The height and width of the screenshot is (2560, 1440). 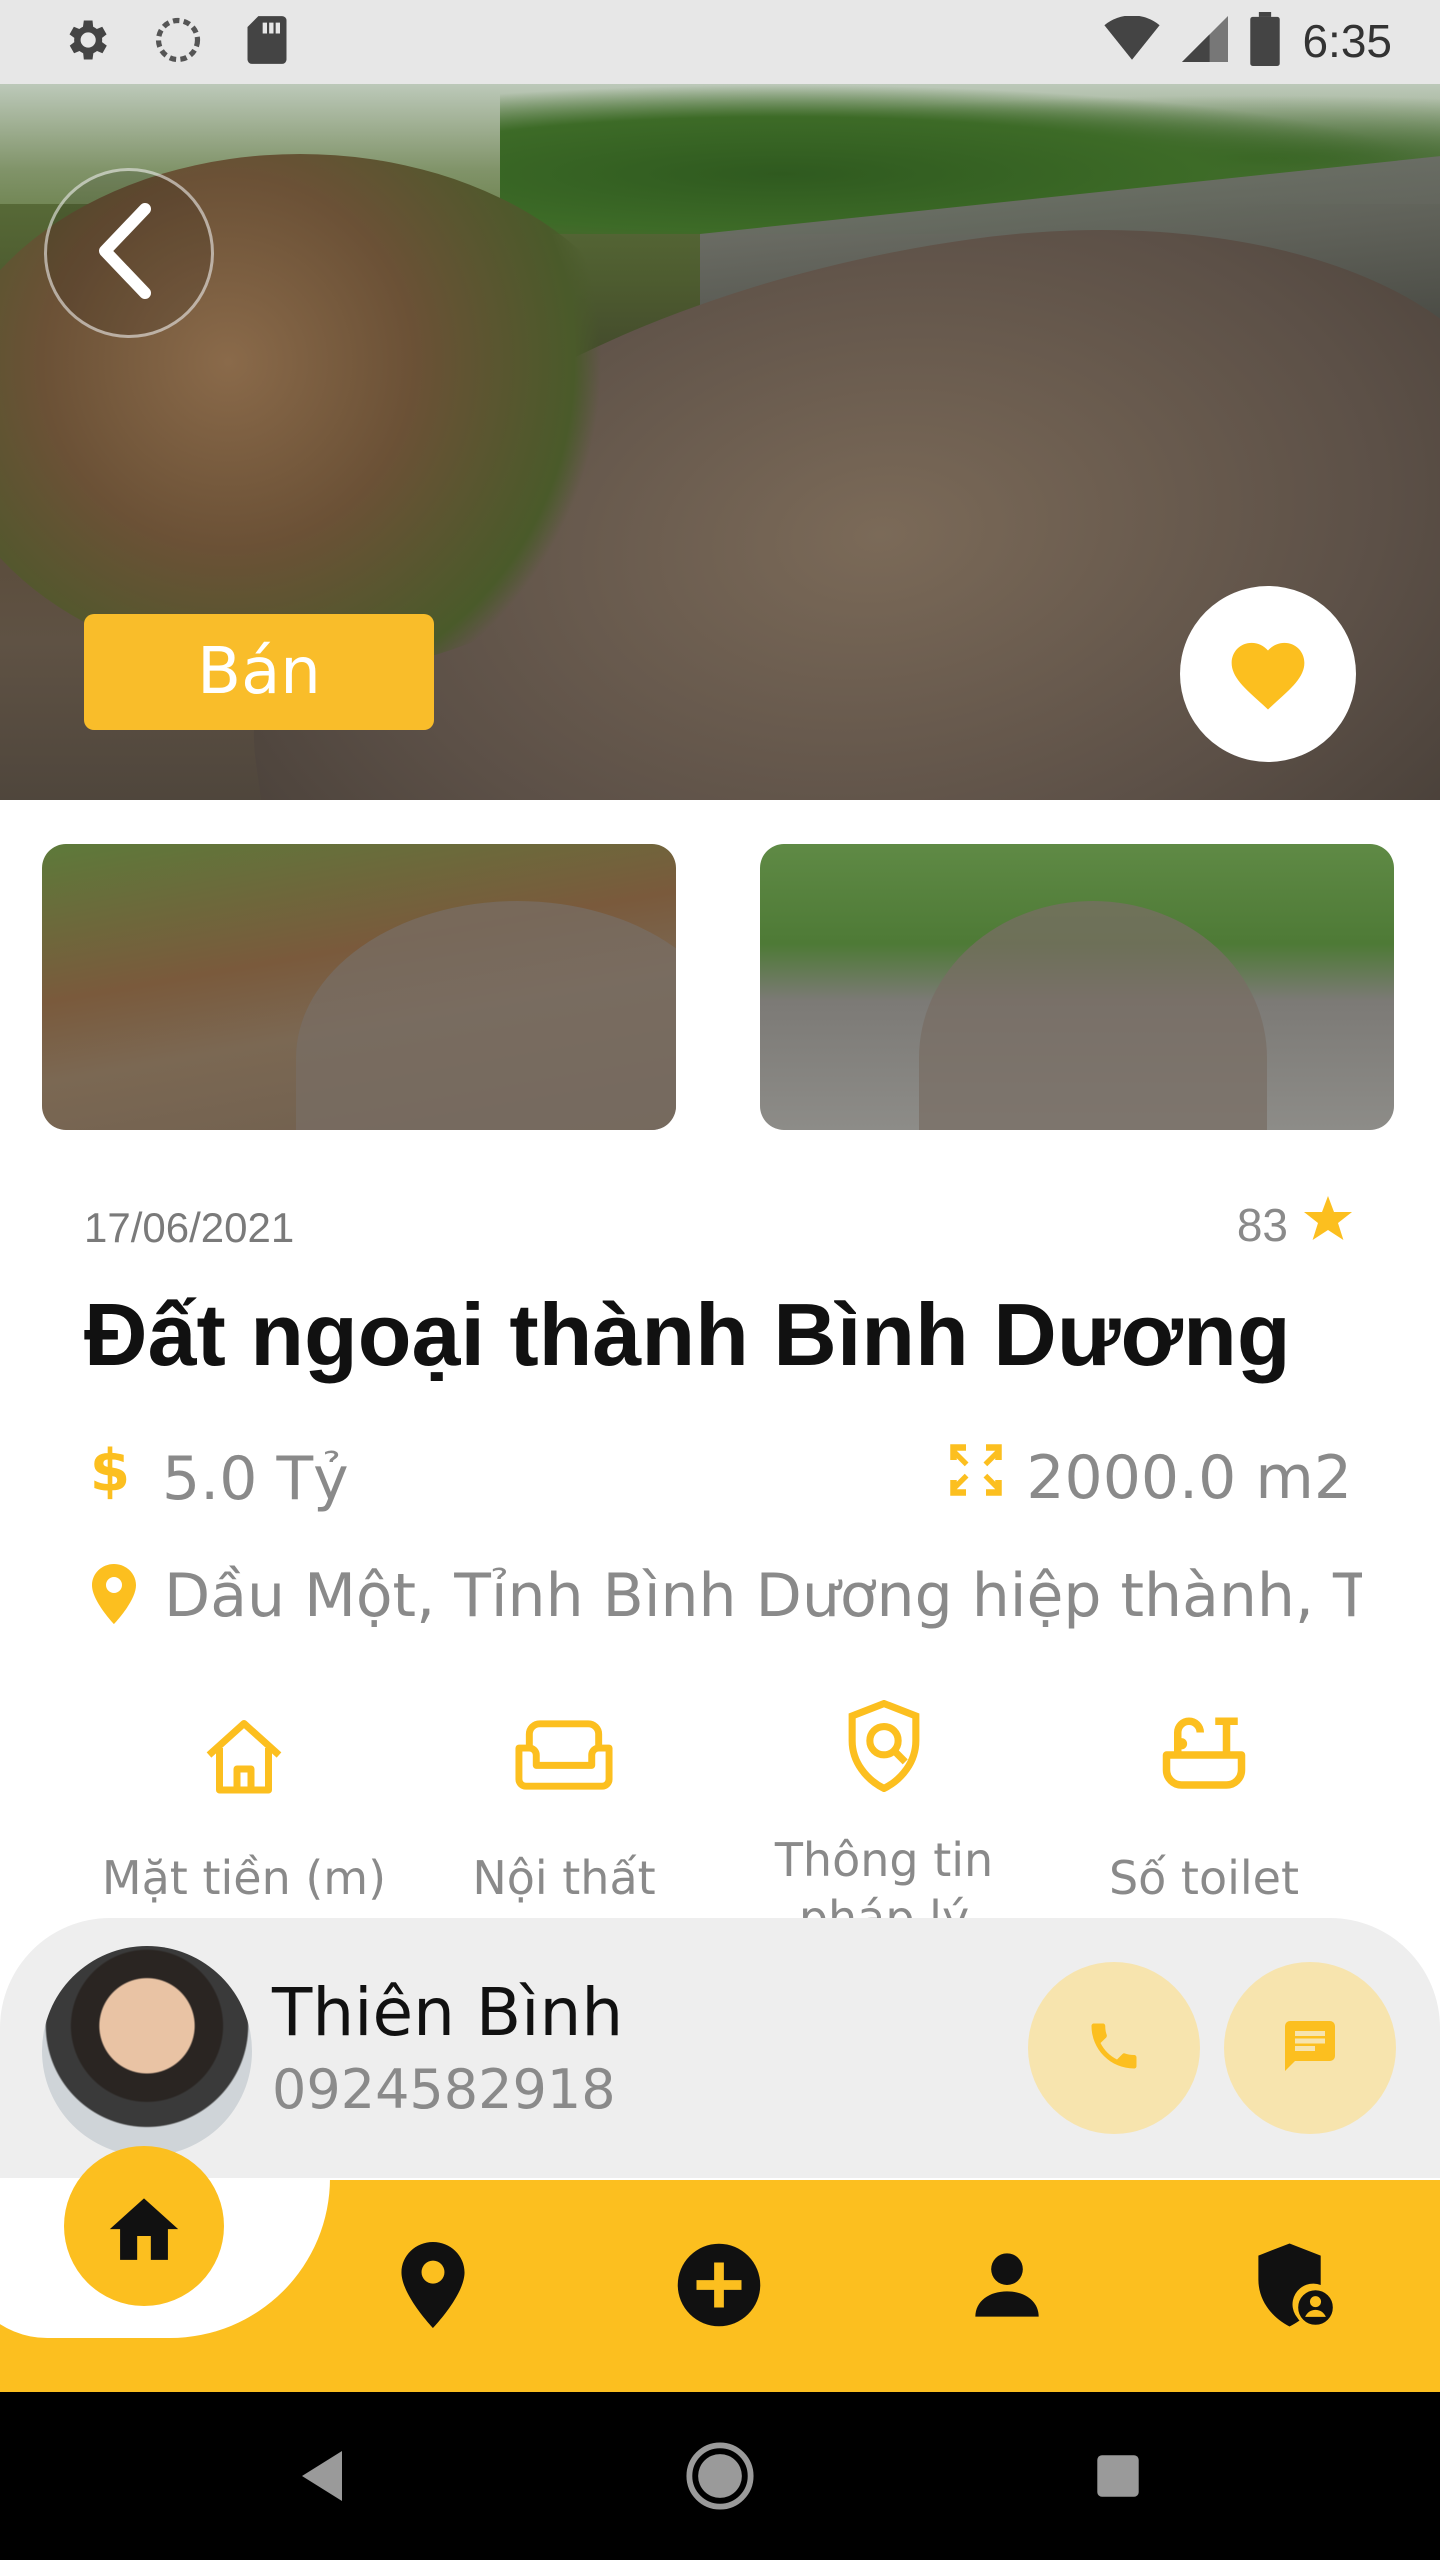 I want to click on nav-profile, so click(x=1007, y=2287).